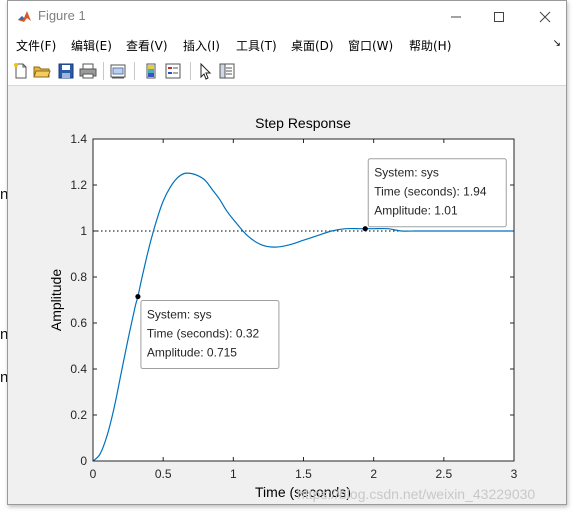 Image resolution: width=576 pixels, height=514 pixels. What do you see at coordinates (557, 43) in the screenshot?
I see `menu-overflow-icon: ↘` at bounding box center [557, 43].